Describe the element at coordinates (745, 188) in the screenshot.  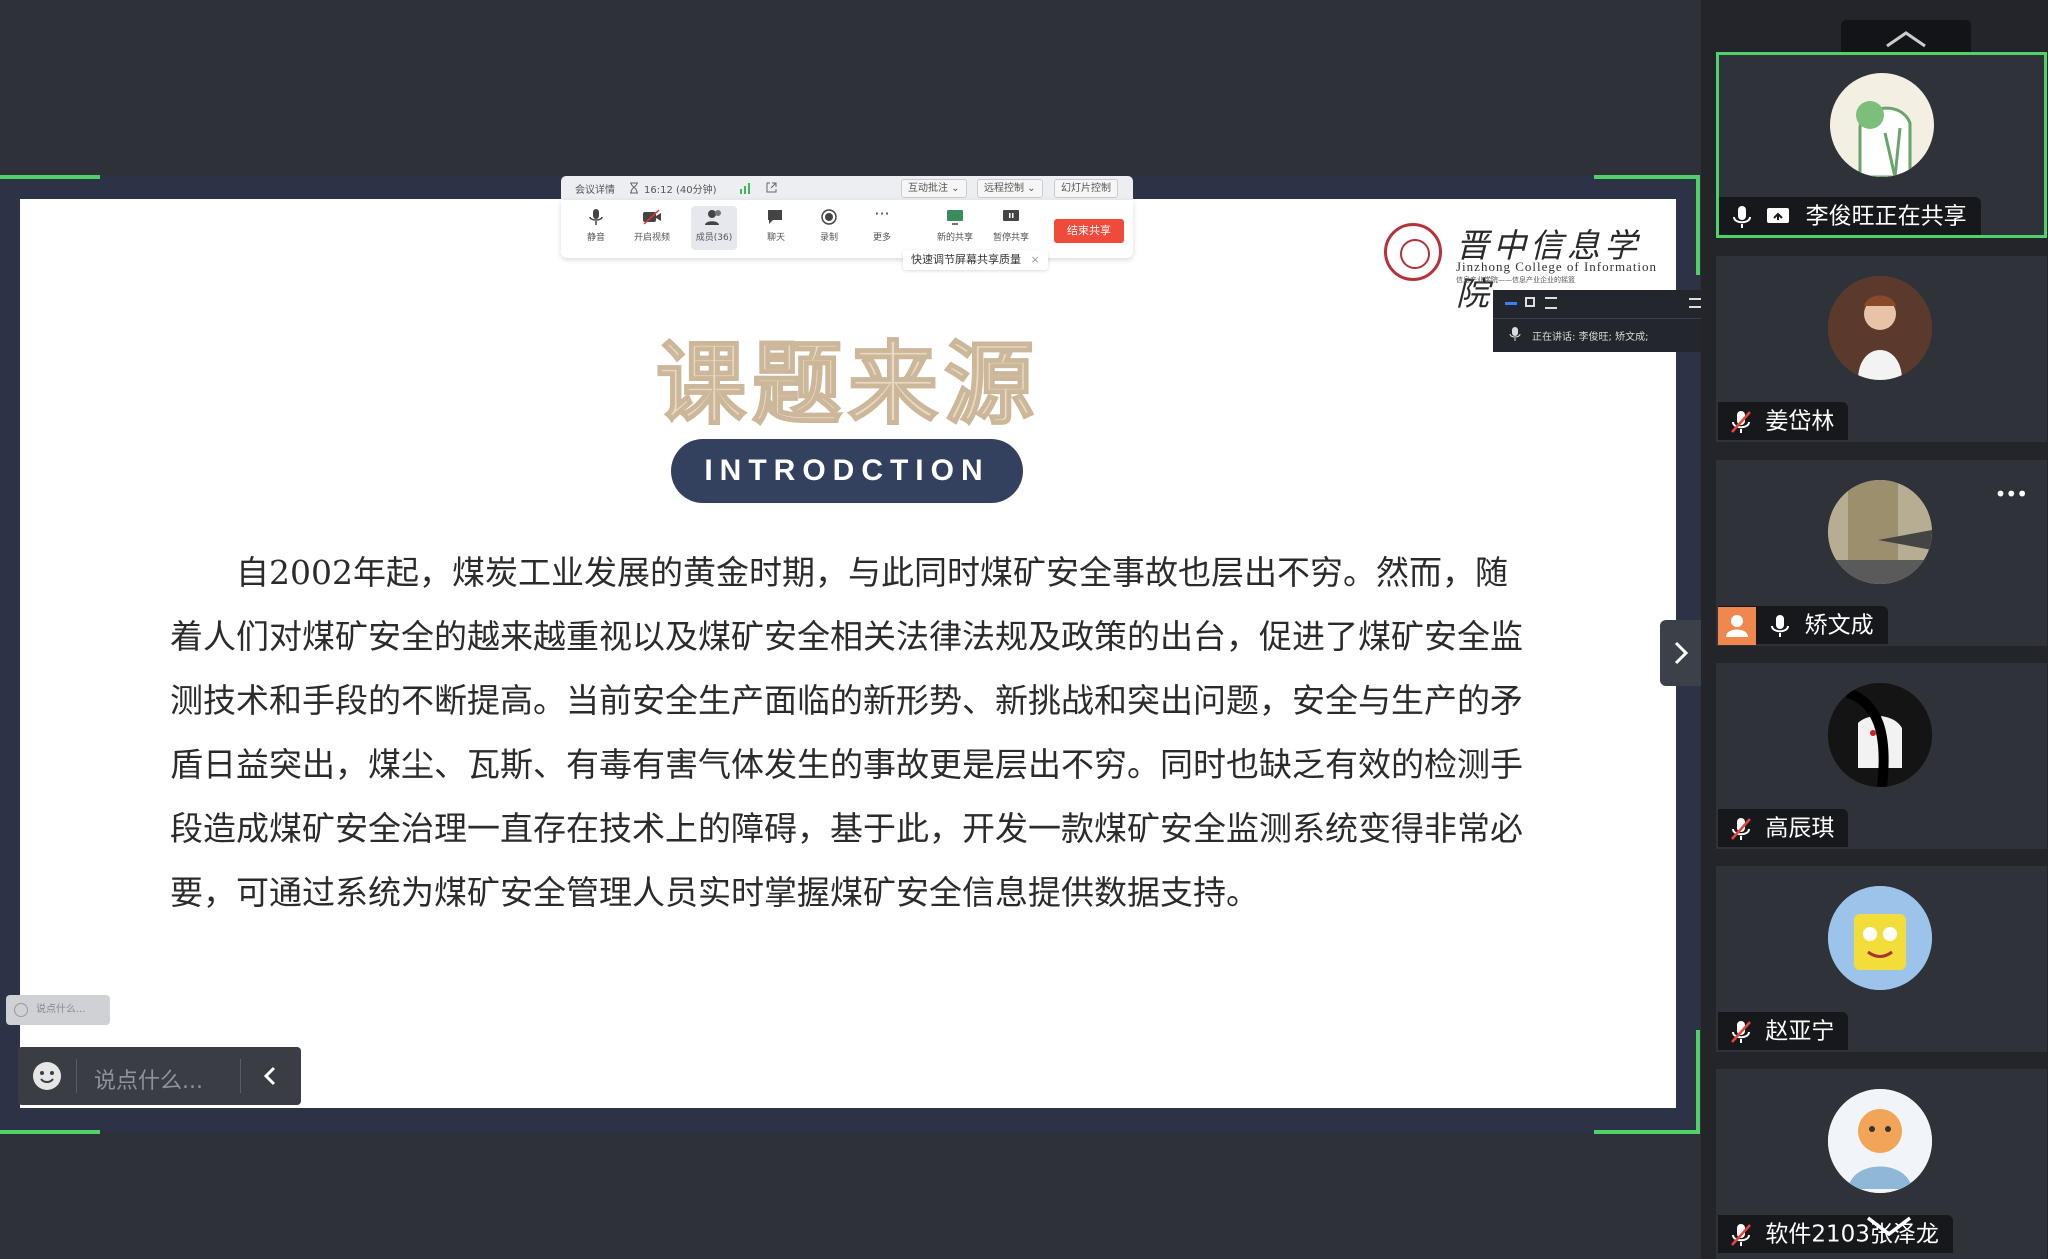
I see `signal-icon` at that location.